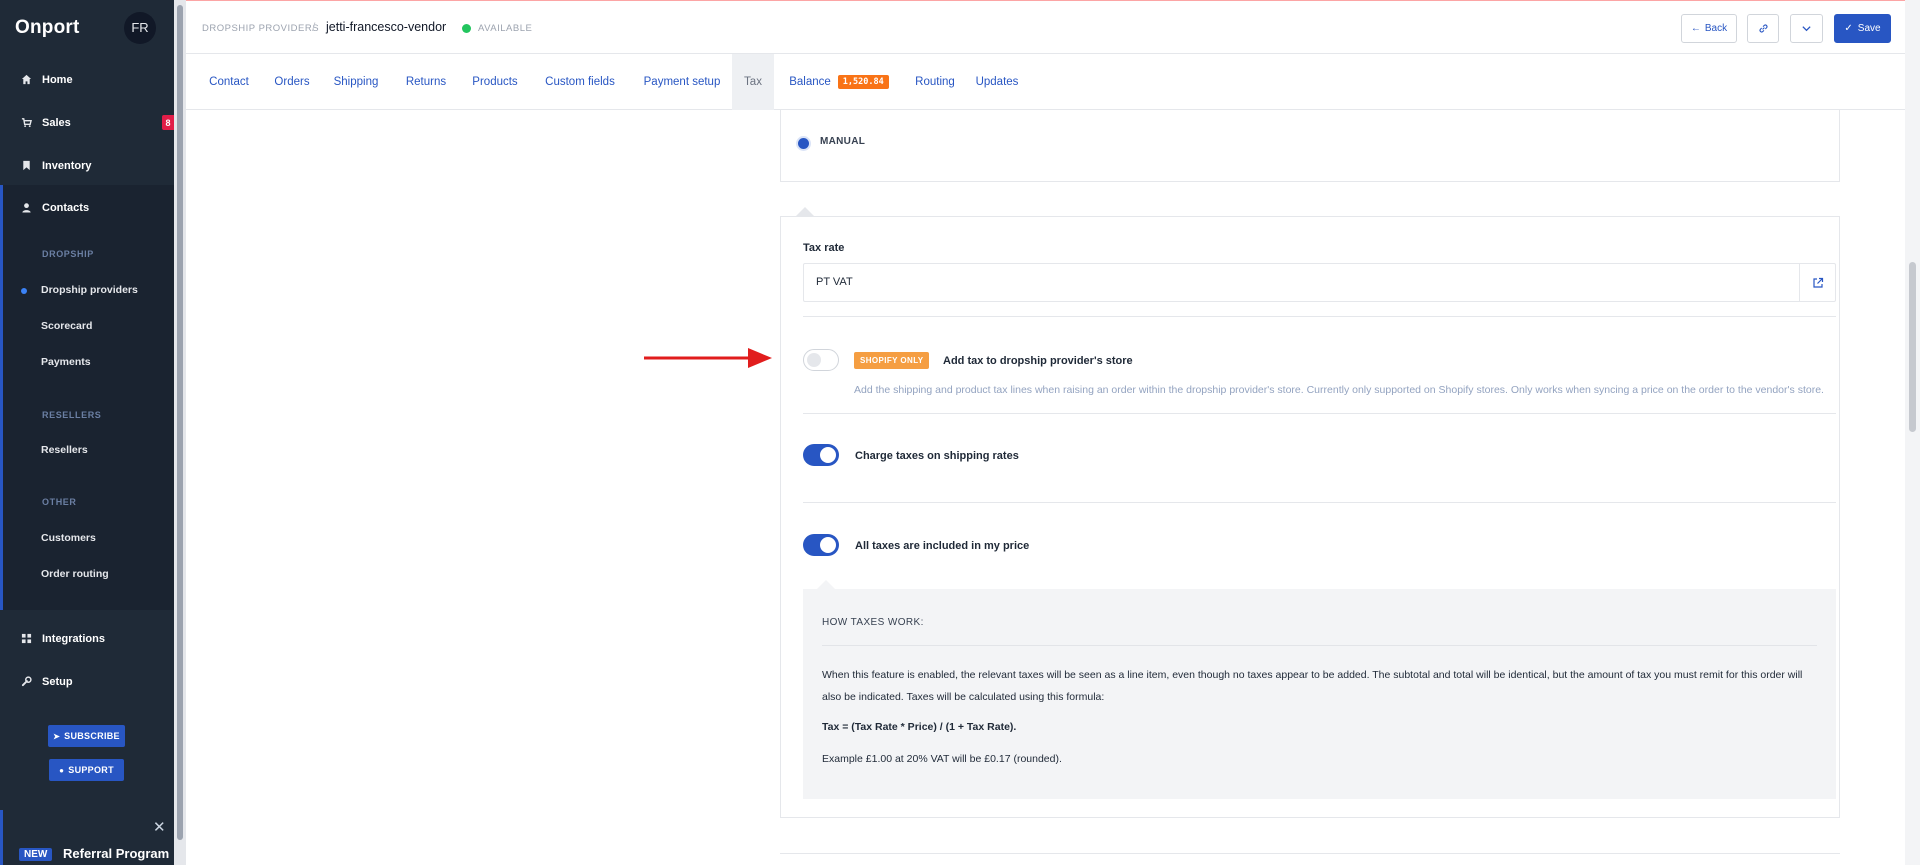  What do you see at coordinates (1869, 28) in the screenshot?
I see `save-label: Save` at bounding box center [1869, 28].